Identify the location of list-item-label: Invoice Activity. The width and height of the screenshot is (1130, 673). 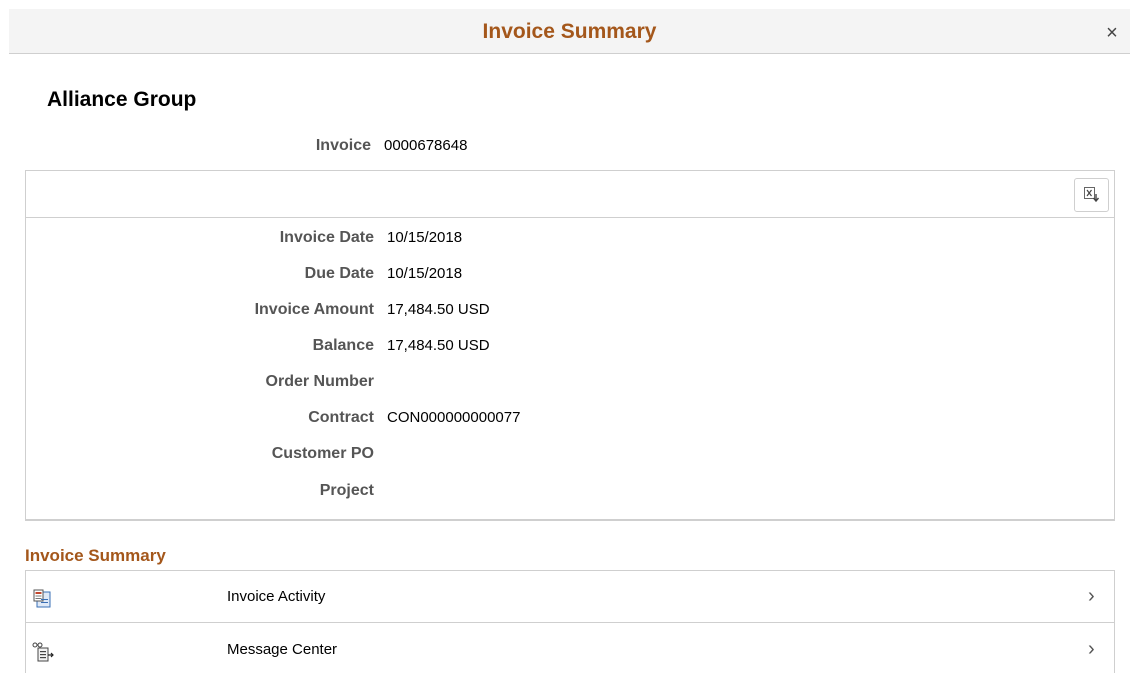
(276, 596).